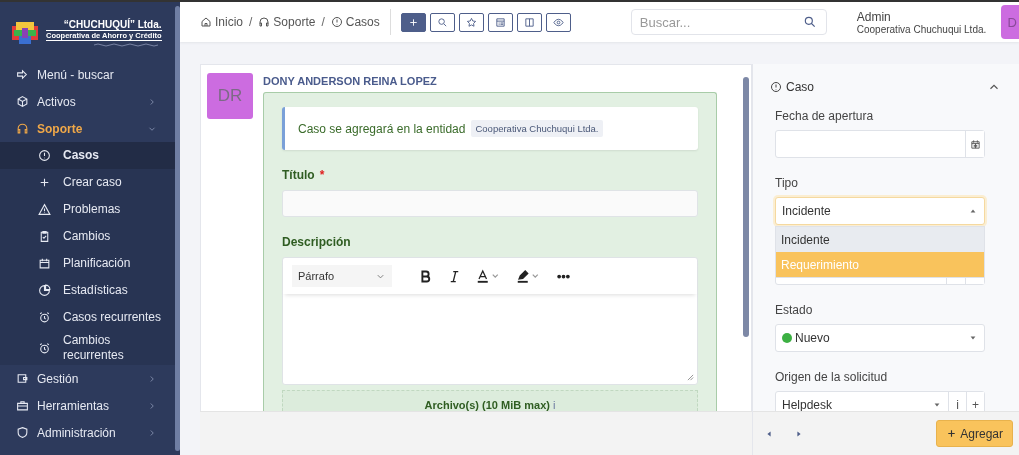 This screenshot has width=1019, height=455. Describe the element at coordinates (97, 263) in the screenshot. I see `item-label: Planificación` at that location.